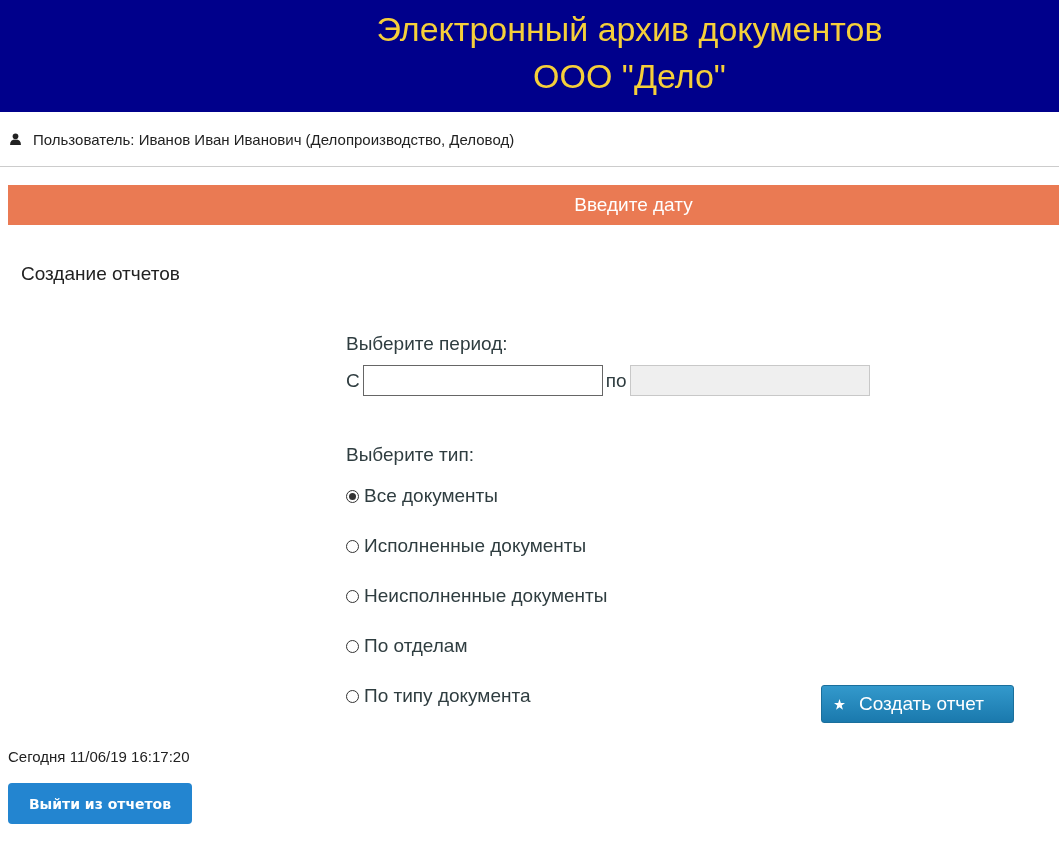 The height and width of the screenshot is (854, 1059). I want to click on option-label: По отделам, so click(416, 646).